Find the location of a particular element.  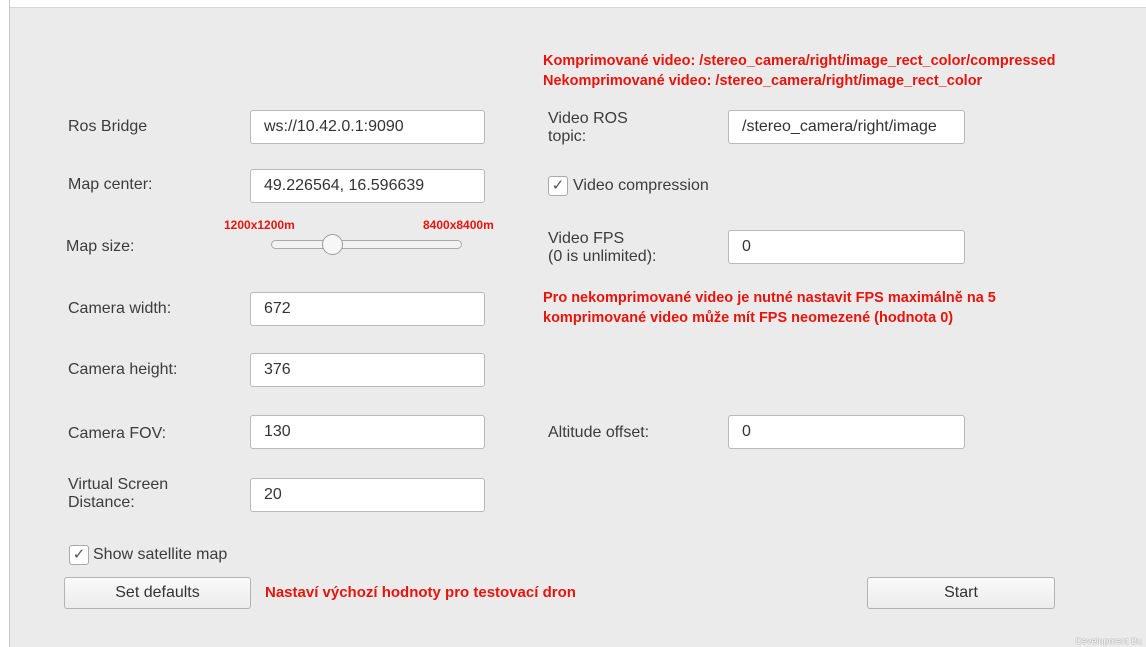

altitude-offset-label: Altitude offset: is located at coordinates (599, 432).